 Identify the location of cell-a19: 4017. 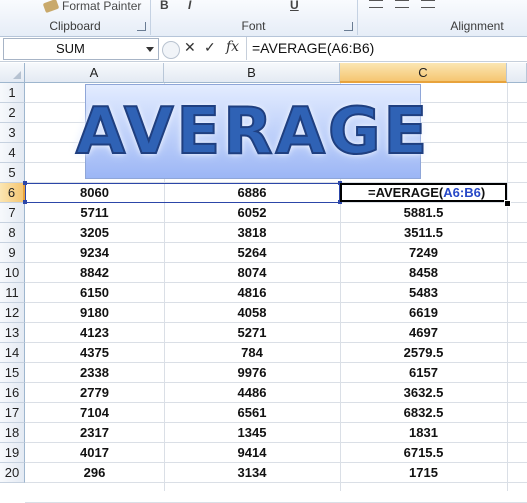
(94, 453).